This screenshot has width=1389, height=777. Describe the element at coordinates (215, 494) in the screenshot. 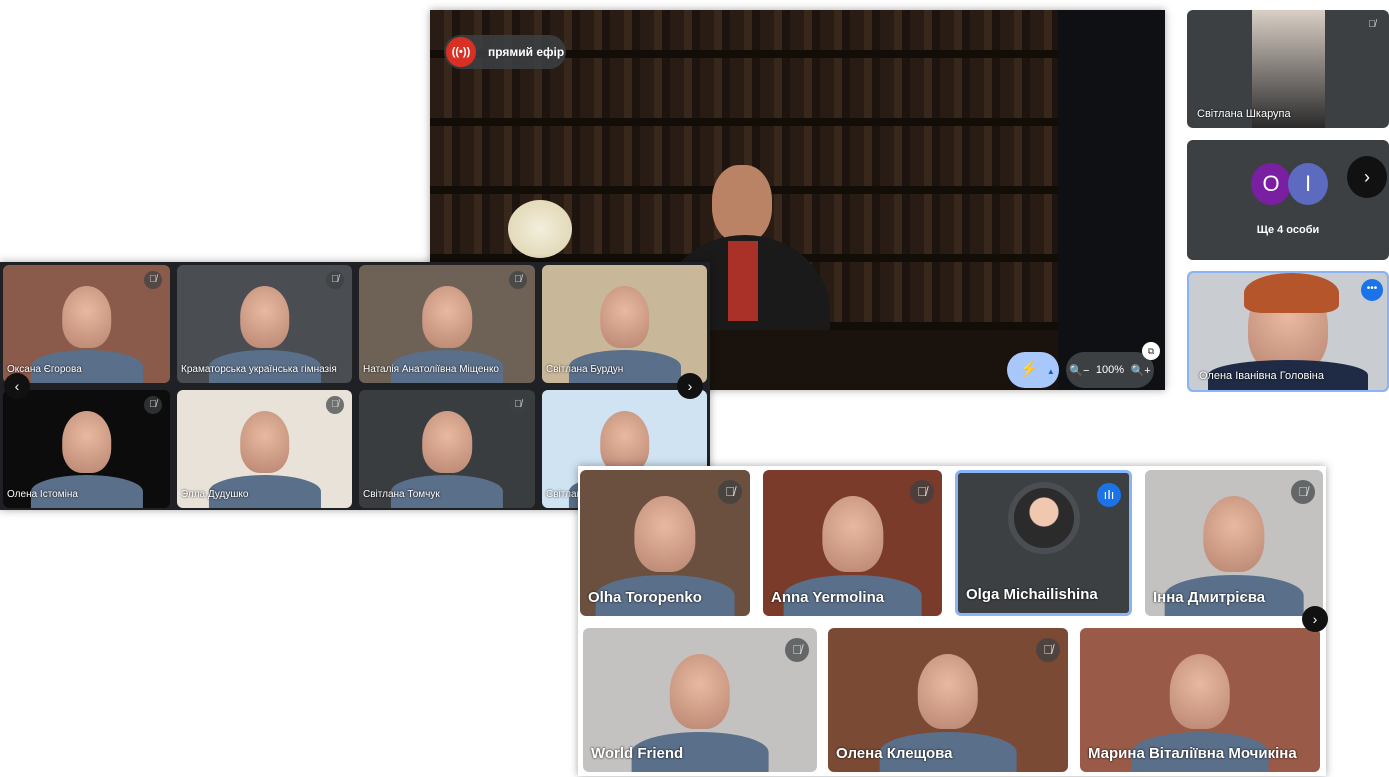

I see `participant-name: Элла Дудушко` at that location.